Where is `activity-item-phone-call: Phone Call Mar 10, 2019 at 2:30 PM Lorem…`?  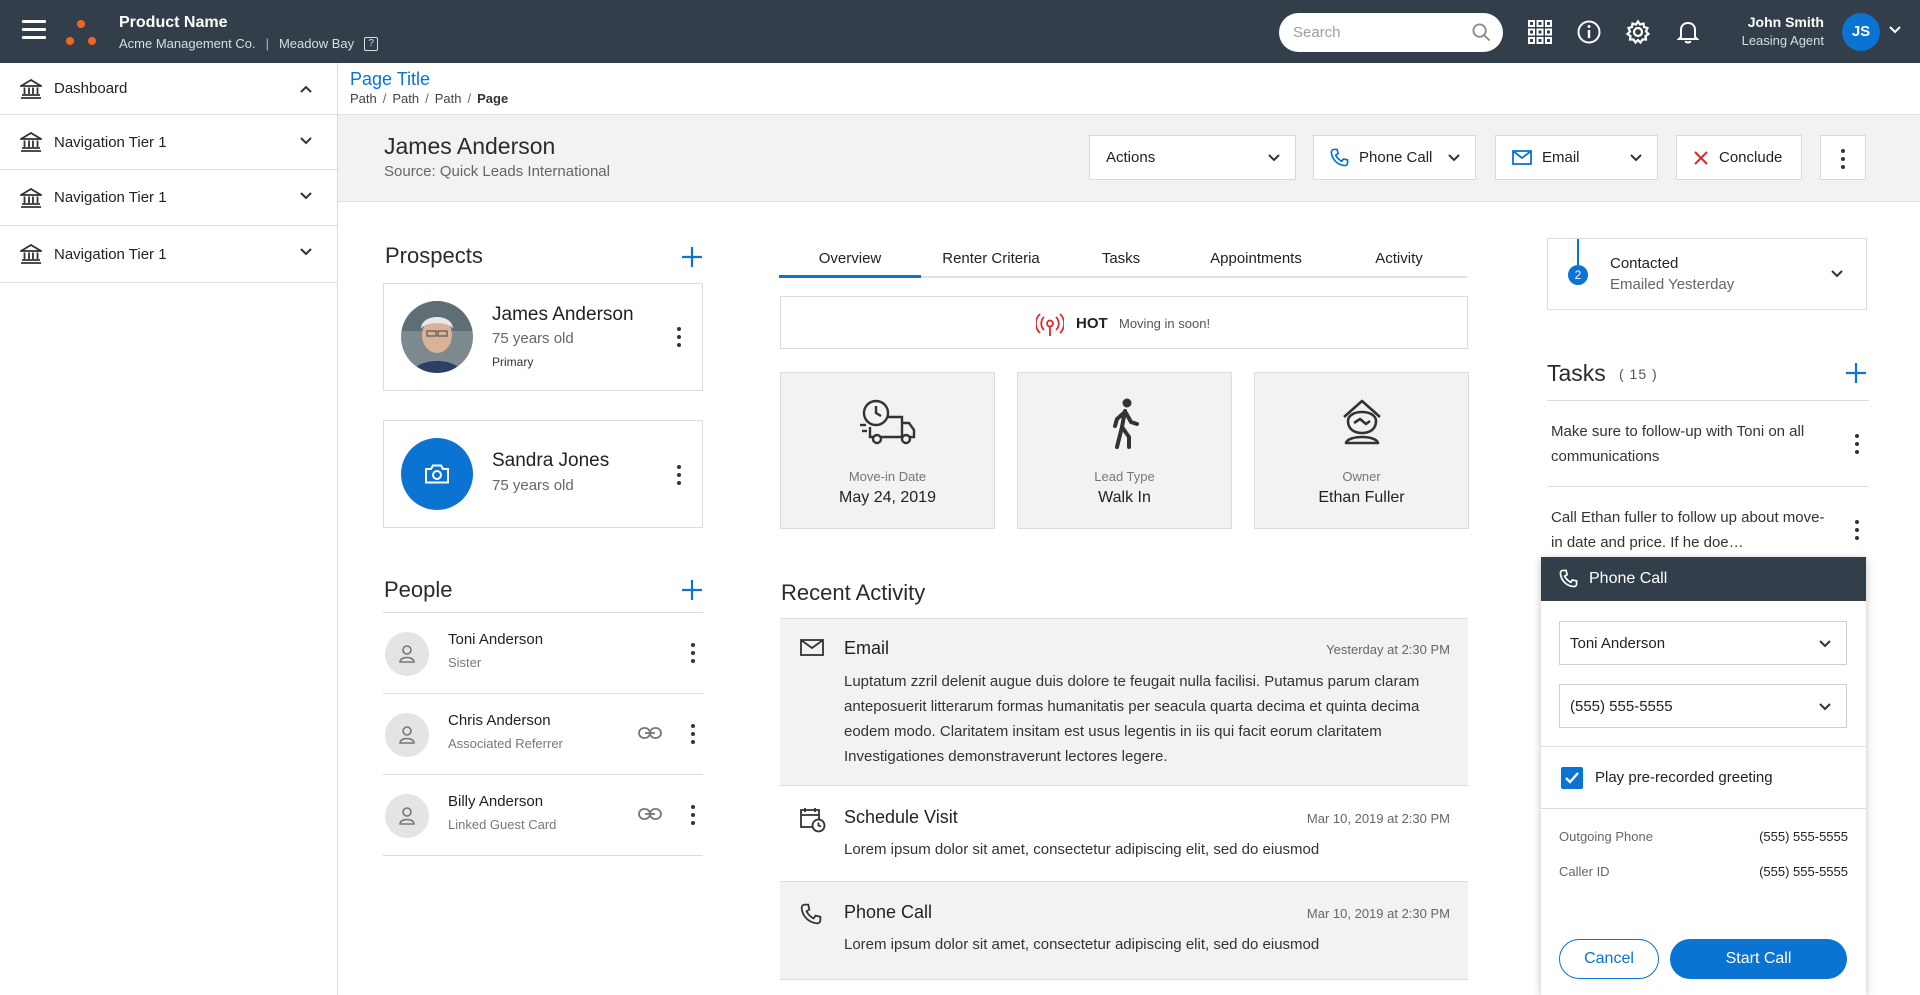 activity-item-phone-call: Phone Call Mar 10, 2019 at 2:30 PM Lorem… is located at coordinates (1124, 930).